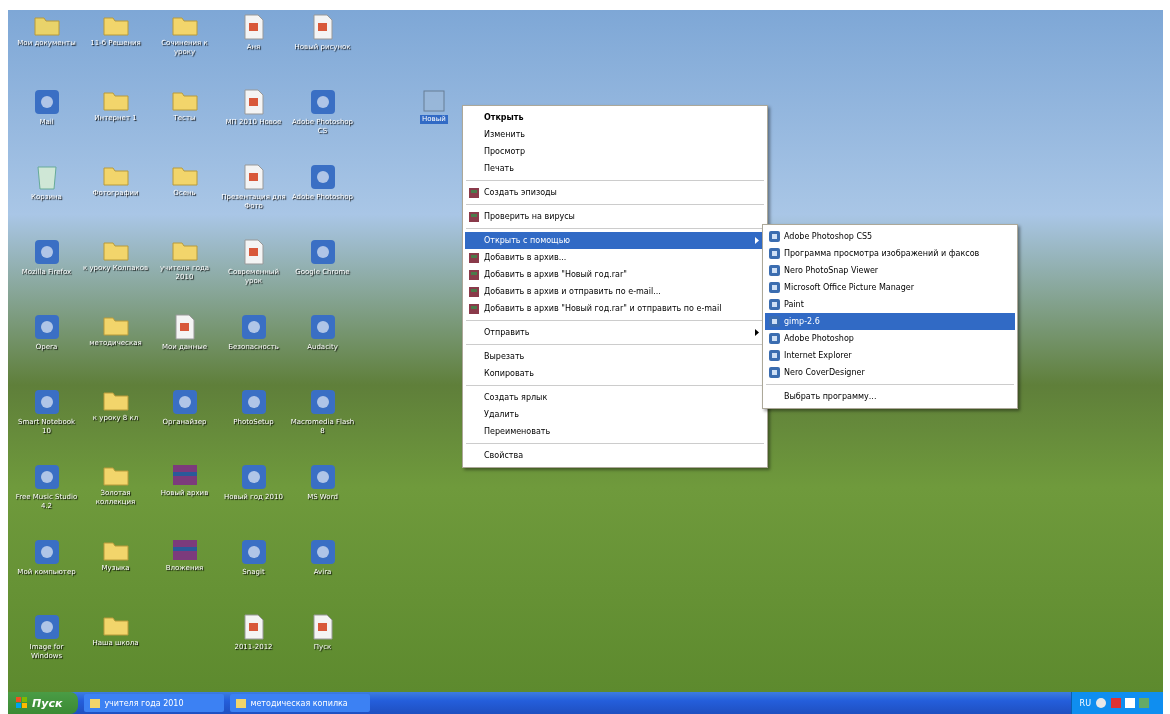 The height and width of the screenshot is (714, 1170). What do you see at coordinates (890, 287) in the screenshot?
I see `menu-item: Microsoft Office Picture Manager` at bounding box center [890, 287].